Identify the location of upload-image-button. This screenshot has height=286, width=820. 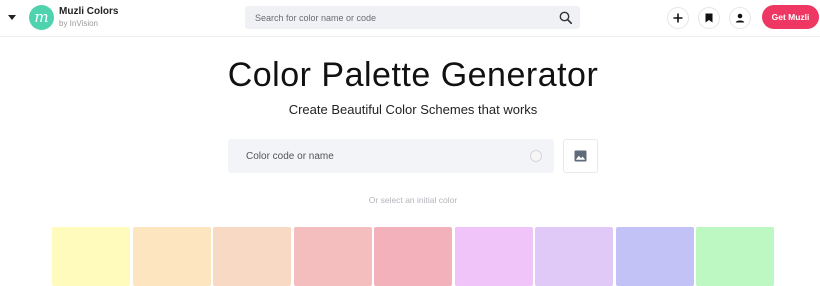
(580, 156).